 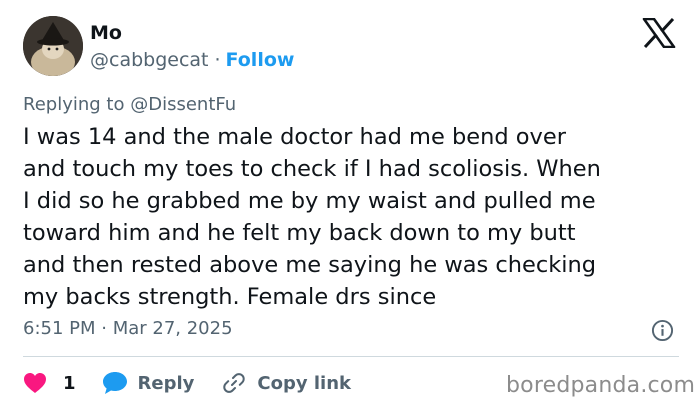 I want to click on tweet-line: my backs strength. Female drs since, so click(x=230, y=297).